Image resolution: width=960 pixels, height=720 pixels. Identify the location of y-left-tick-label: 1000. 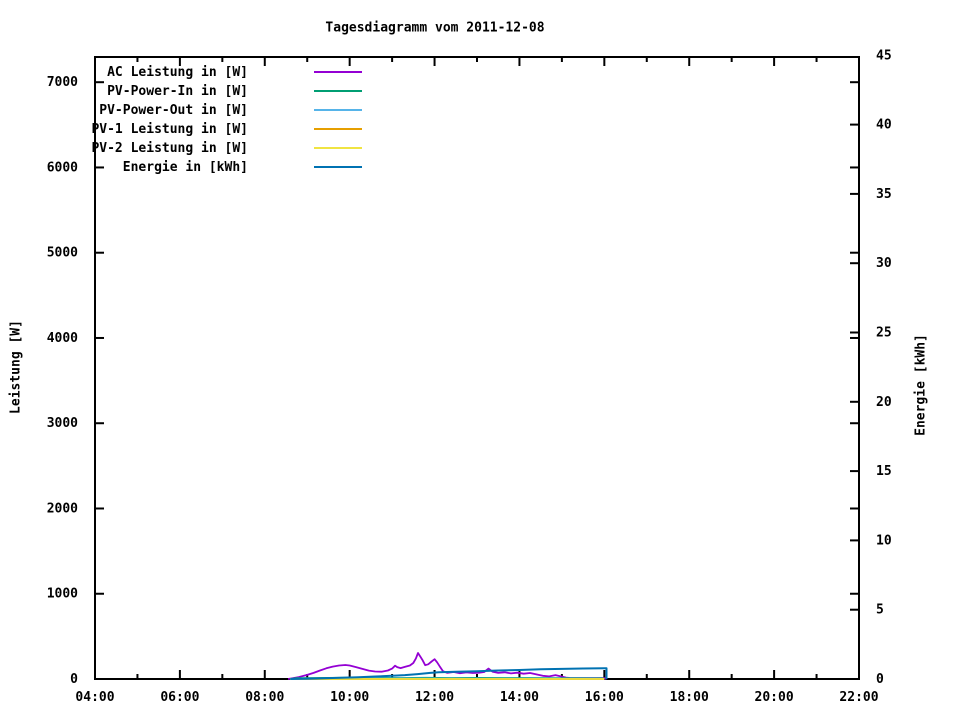
(62, 594).